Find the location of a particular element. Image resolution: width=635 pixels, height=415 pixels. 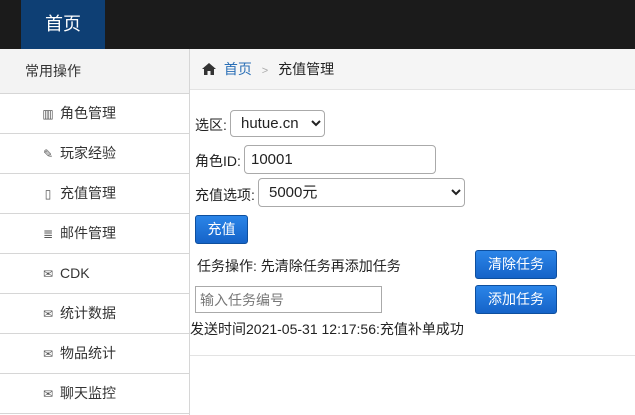

brand-home-link: 首页 is located at coordinates (63, 24).